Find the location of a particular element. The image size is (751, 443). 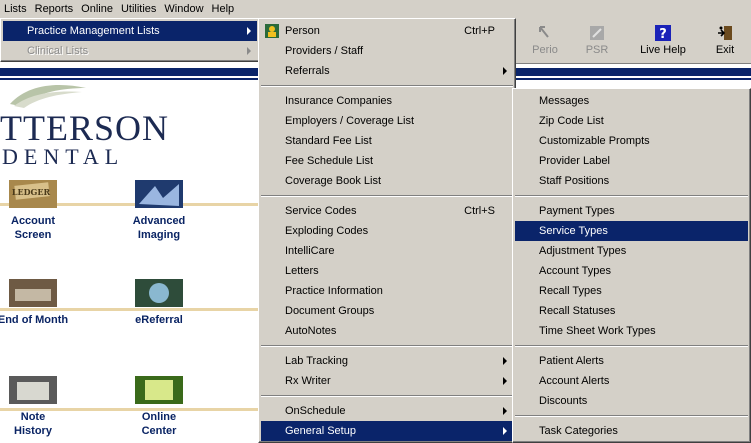

perio-icon is located at coordinates (544, 32).